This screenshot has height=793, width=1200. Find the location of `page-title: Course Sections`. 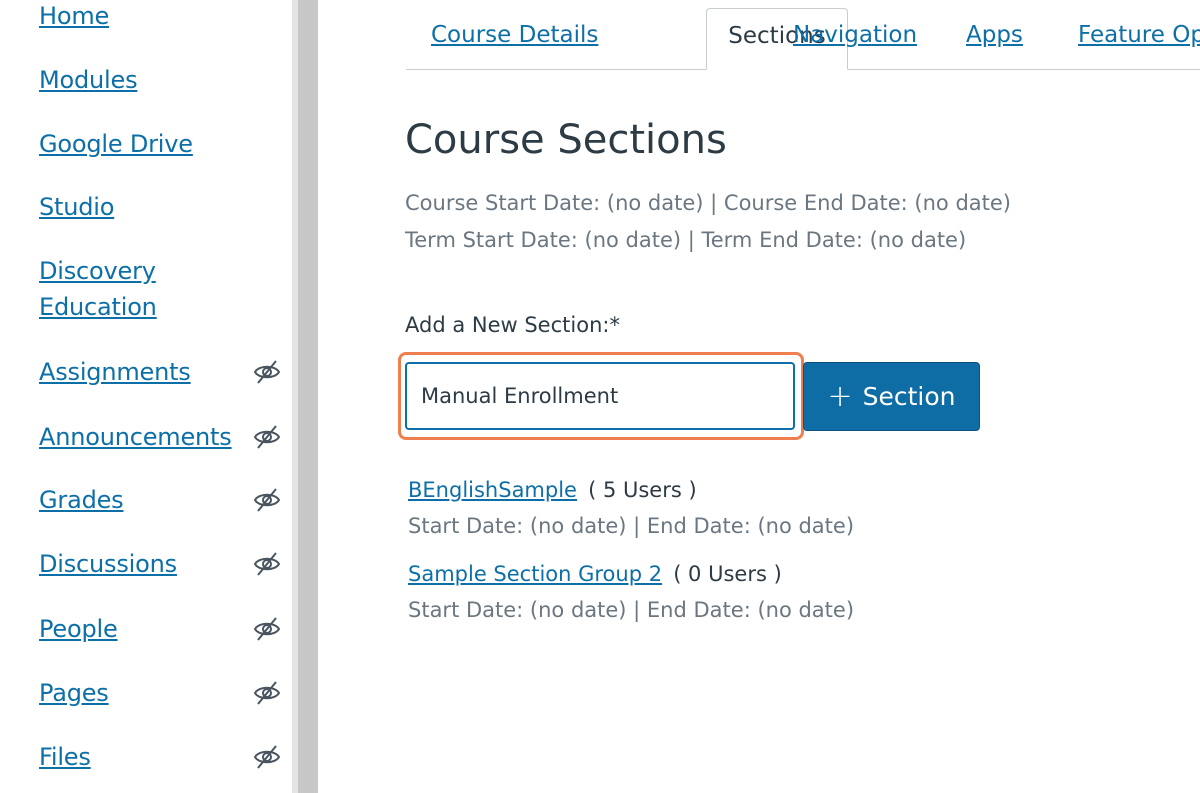

page-title: Course Sections is located at coordinates (566, 140).